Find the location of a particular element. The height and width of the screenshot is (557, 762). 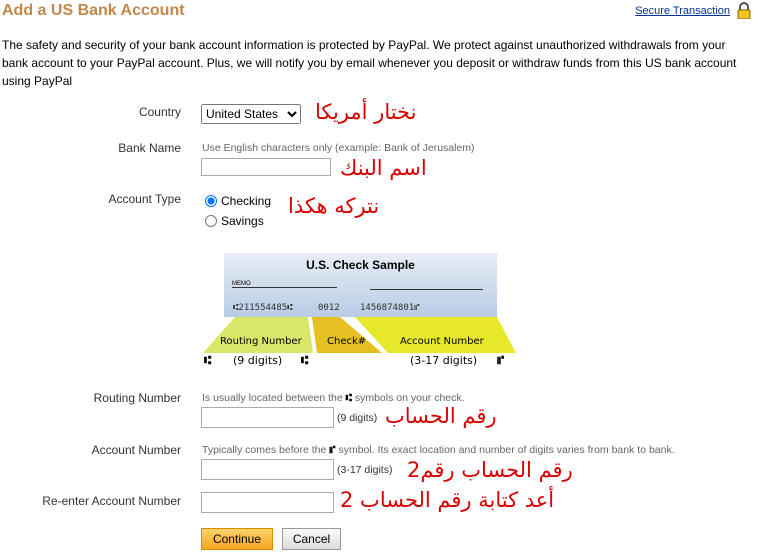

account-hint-text: Typically comes before the is located at coordinates (264, 450).